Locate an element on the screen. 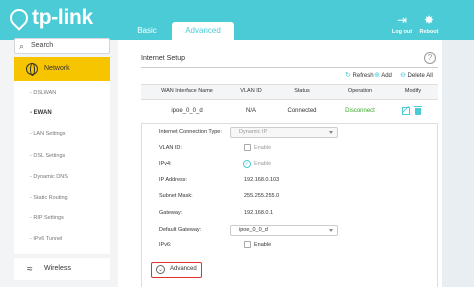 The width and height of the screenshot is (474, 287). vlan-id-option: Enable is located at coordinates (263, 148).